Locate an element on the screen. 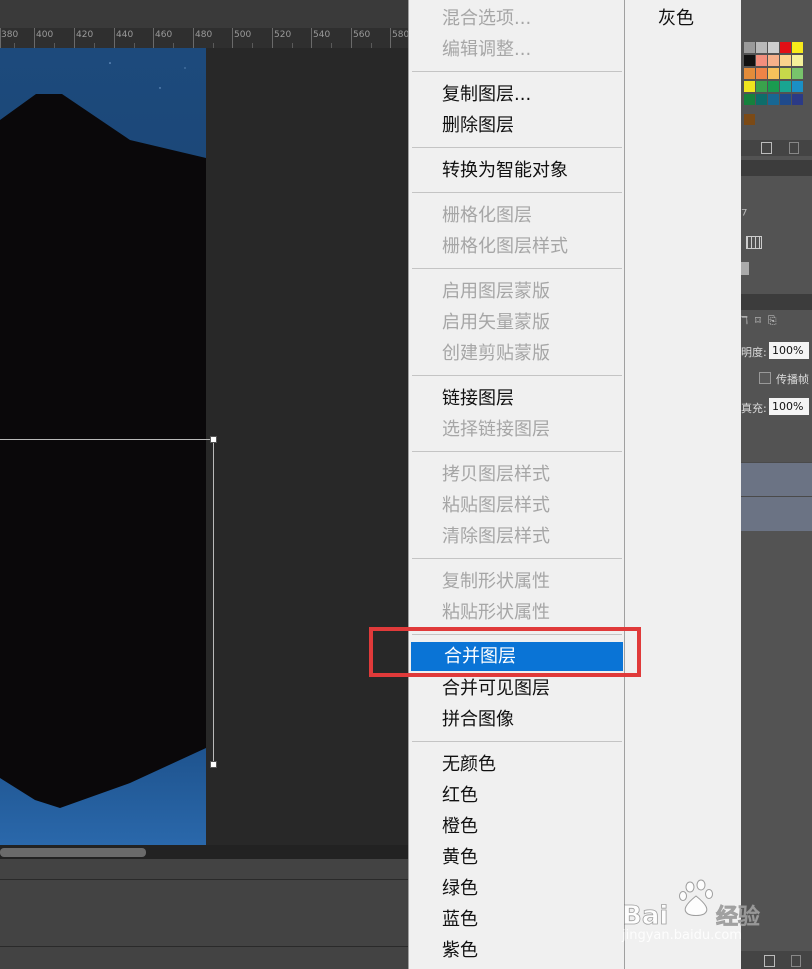  menu-item-rasterize-layer-style: 栅格化图层样式 is located at coordinates (516, 246).